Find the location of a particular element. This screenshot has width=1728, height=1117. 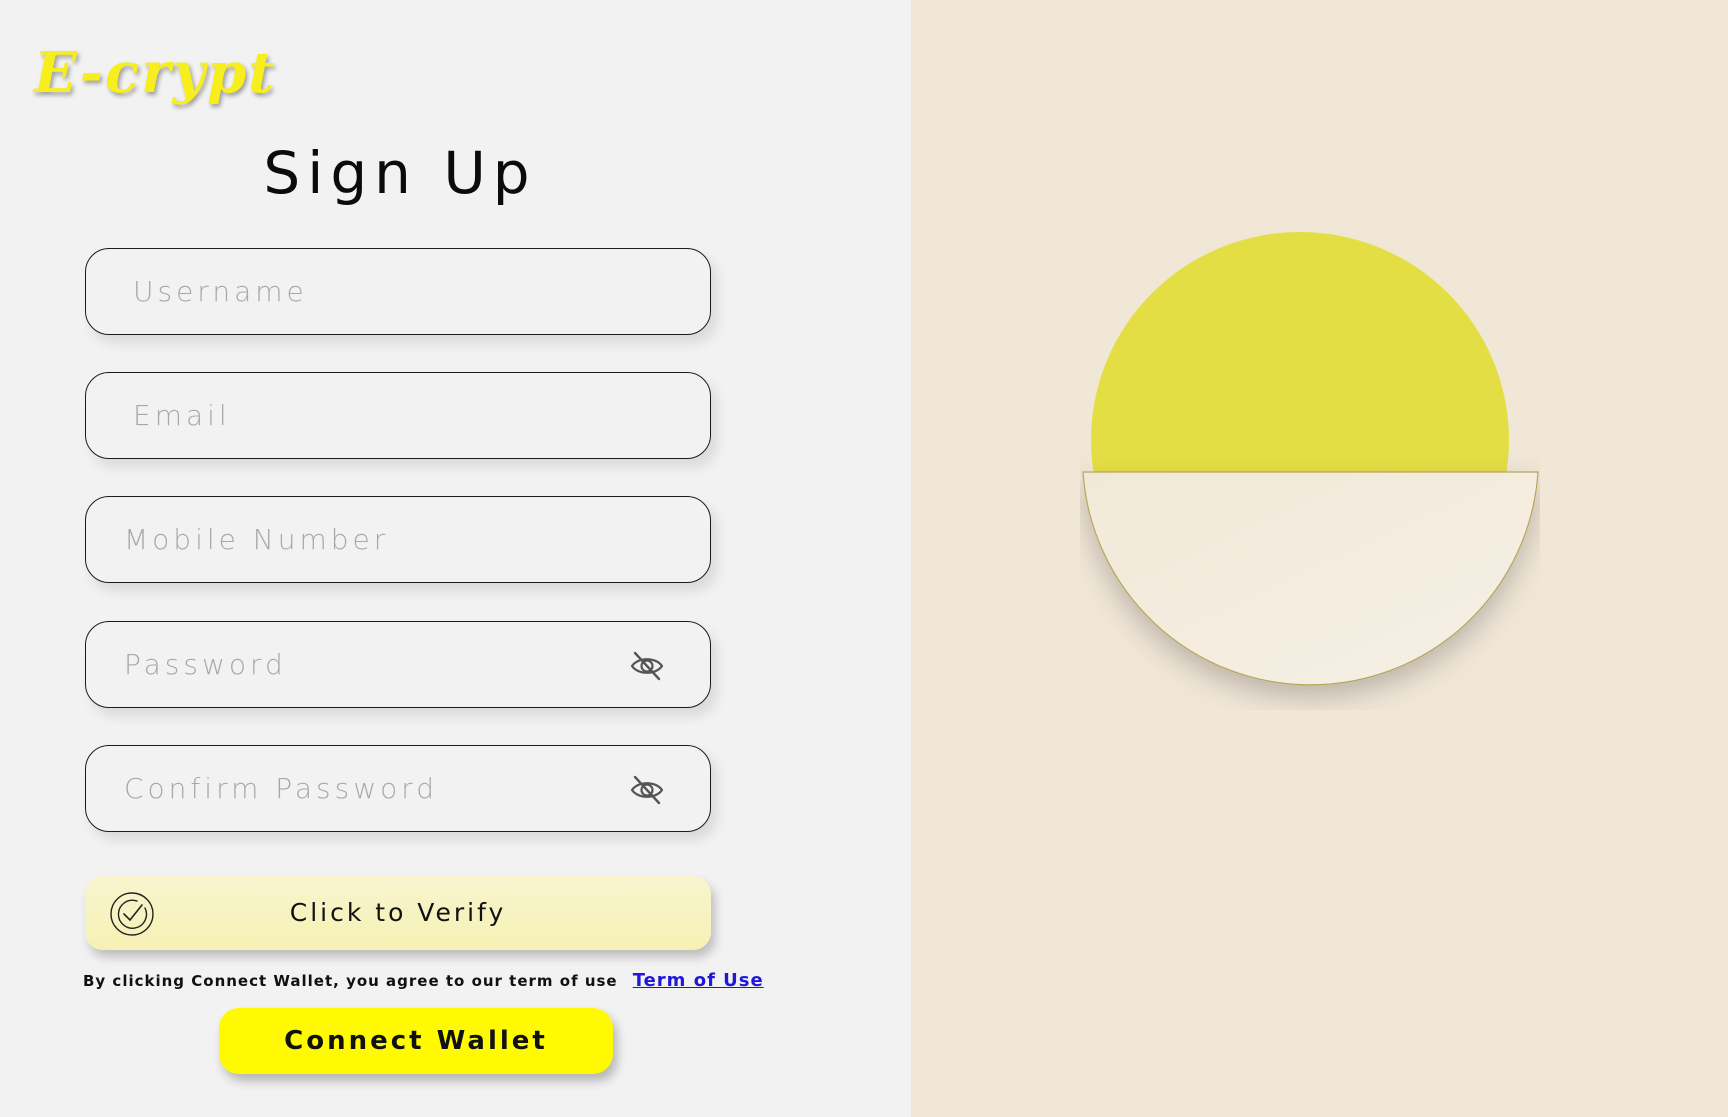

mobile-field-wrapper is located at coordinates (398, 539).